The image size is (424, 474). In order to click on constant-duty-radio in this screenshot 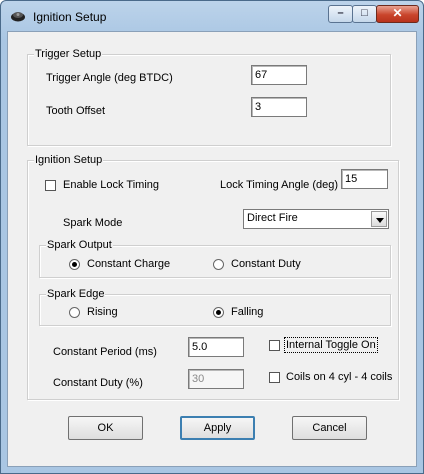, I will do `click(218, 264)`.